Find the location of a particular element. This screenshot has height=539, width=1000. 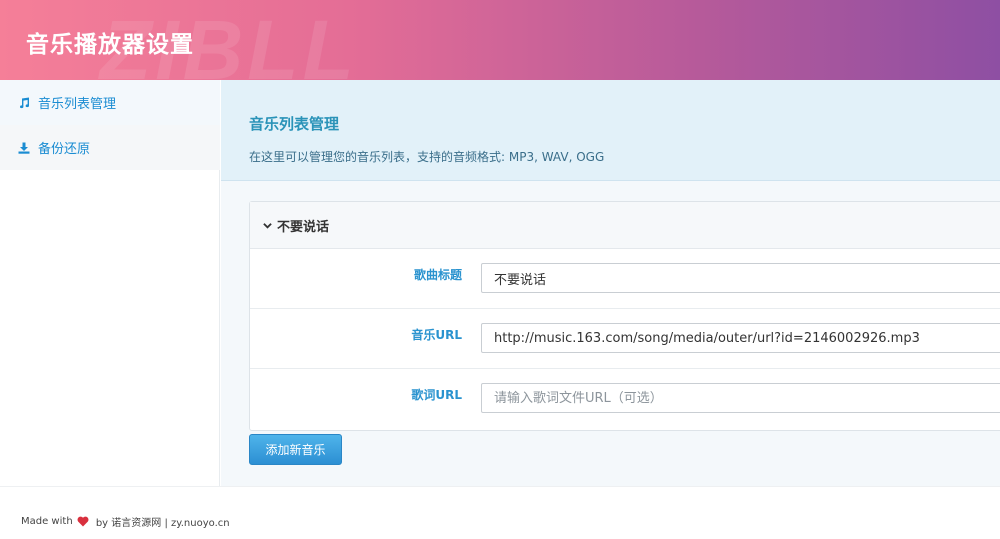

heart-icon is located at coordinates (83, 521).